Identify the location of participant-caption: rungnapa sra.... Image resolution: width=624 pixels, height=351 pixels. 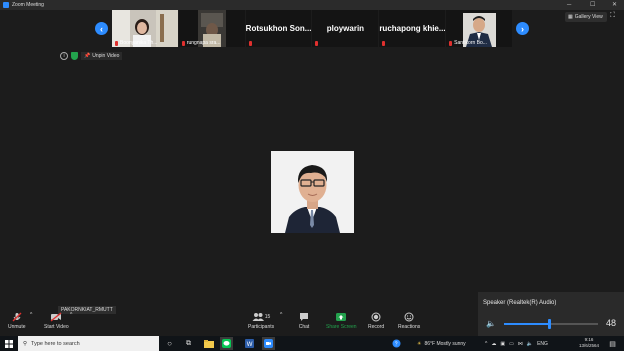
(201, 43).